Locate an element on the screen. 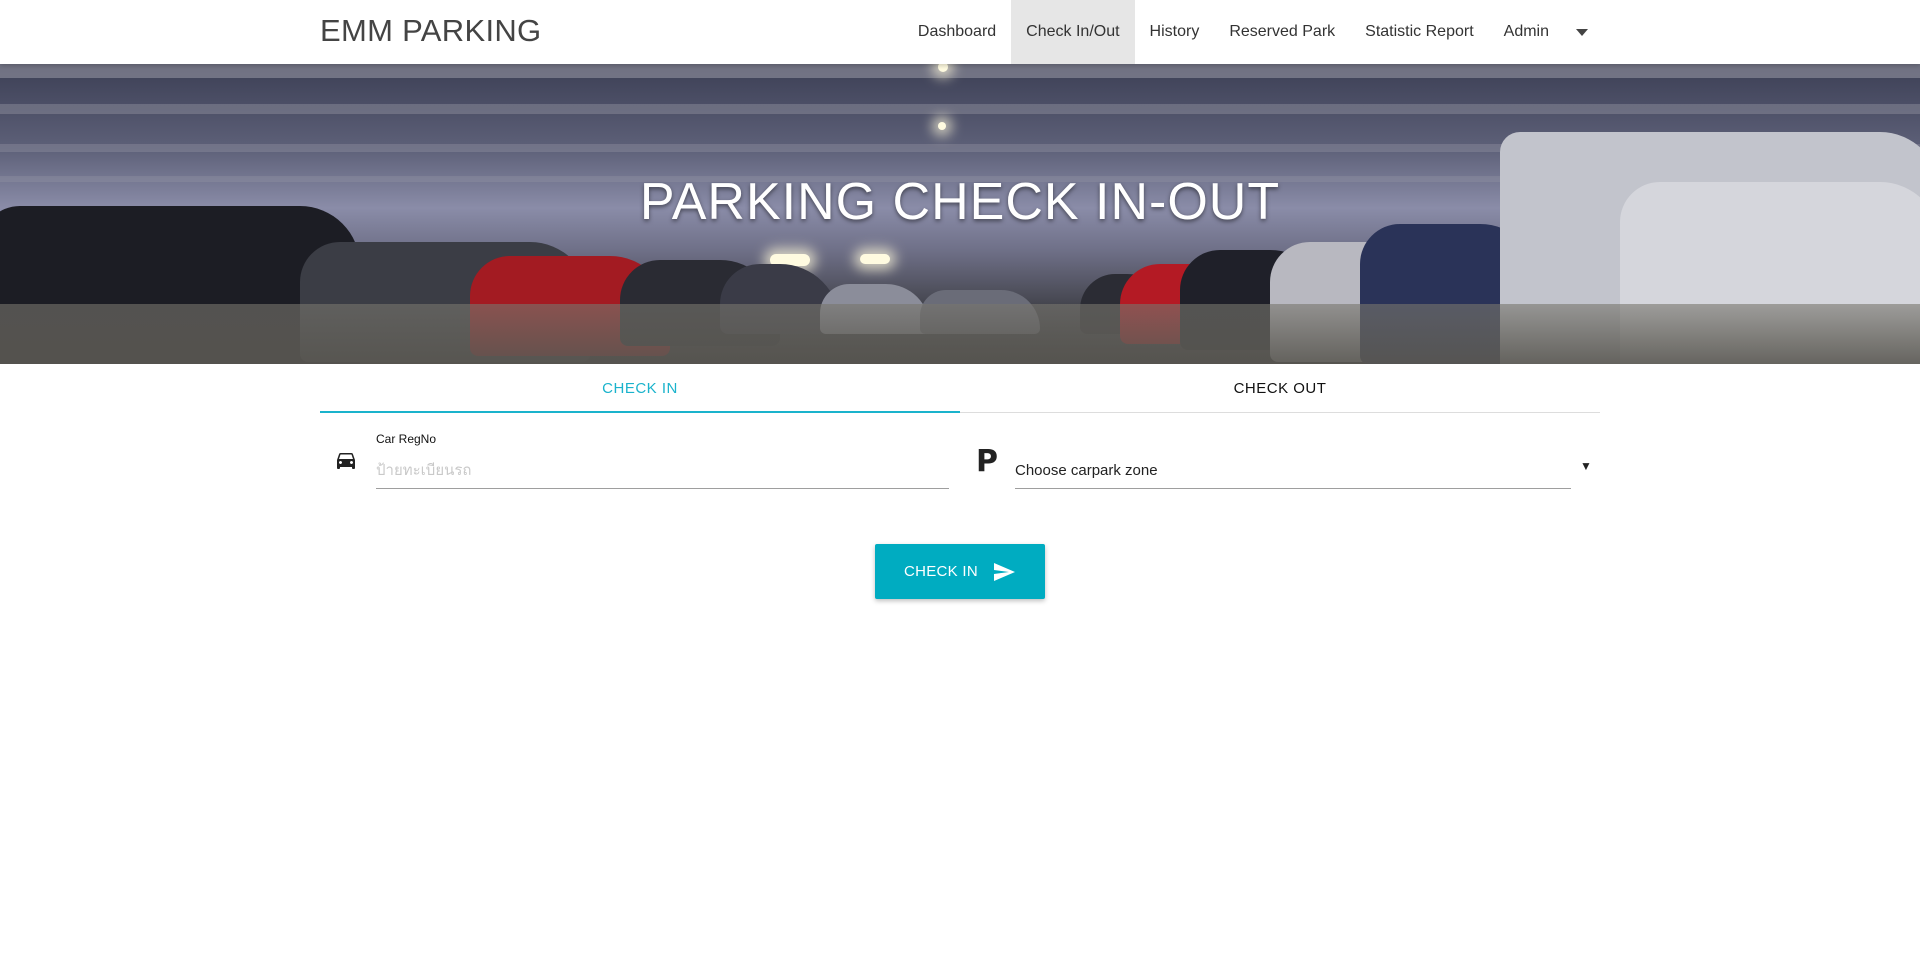 The height and width of the screenshot is (957, 1920). tab-check-in: CHECK IN is located at coordinates (640, 388).